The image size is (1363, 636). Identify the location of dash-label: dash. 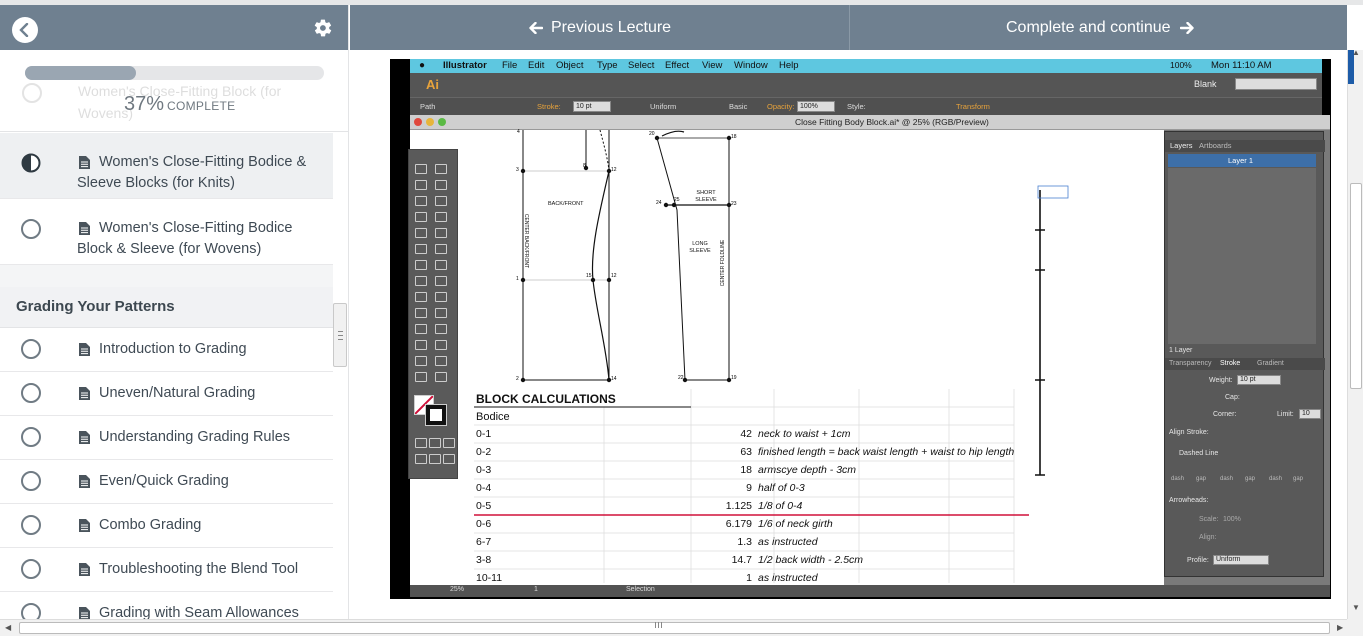
(1227, 479).